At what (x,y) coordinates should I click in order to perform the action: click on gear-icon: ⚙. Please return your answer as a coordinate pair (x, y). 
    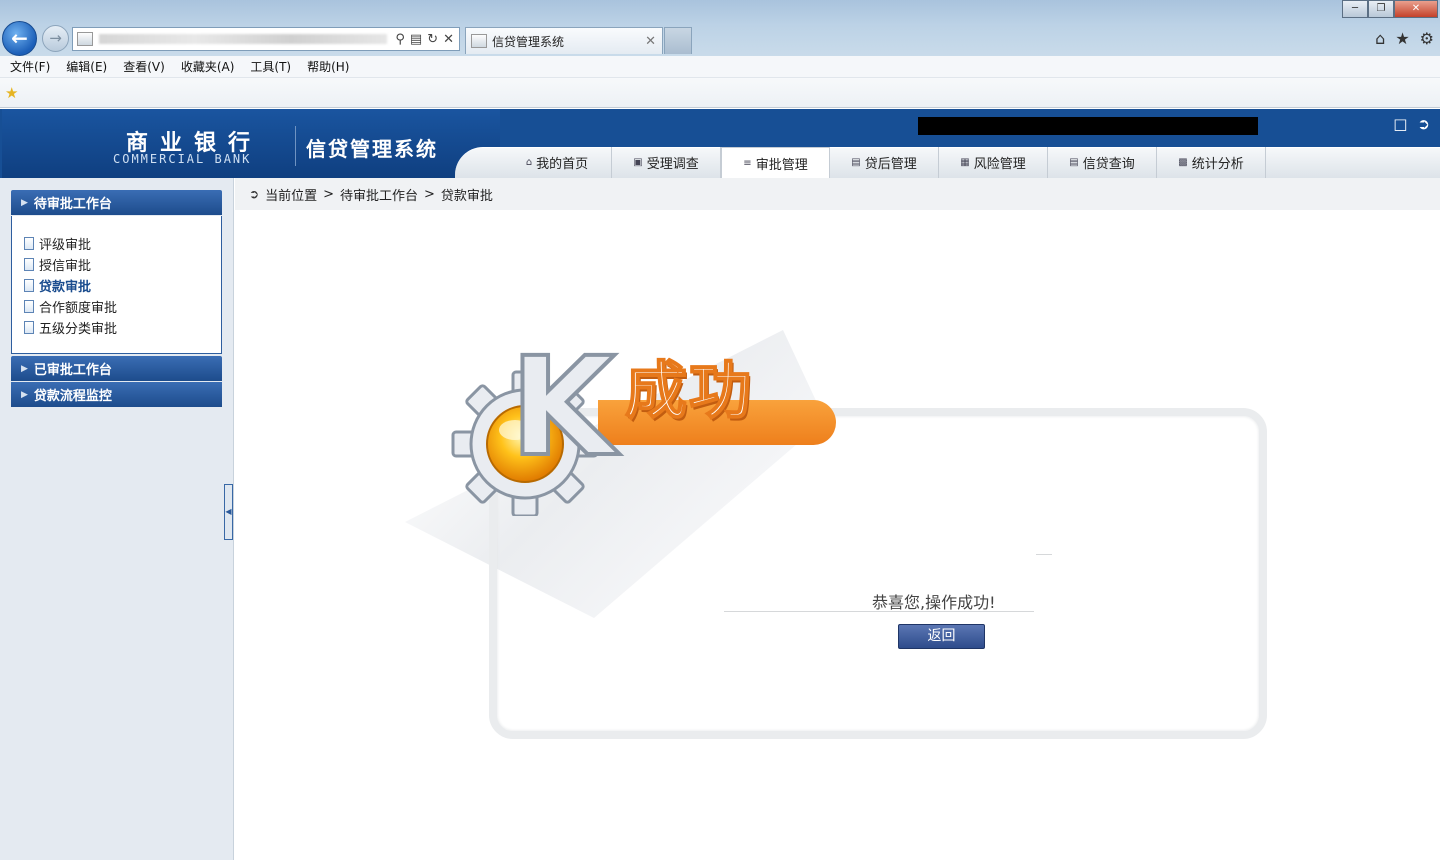
    Looking at the image, I should click on (1427, 38).